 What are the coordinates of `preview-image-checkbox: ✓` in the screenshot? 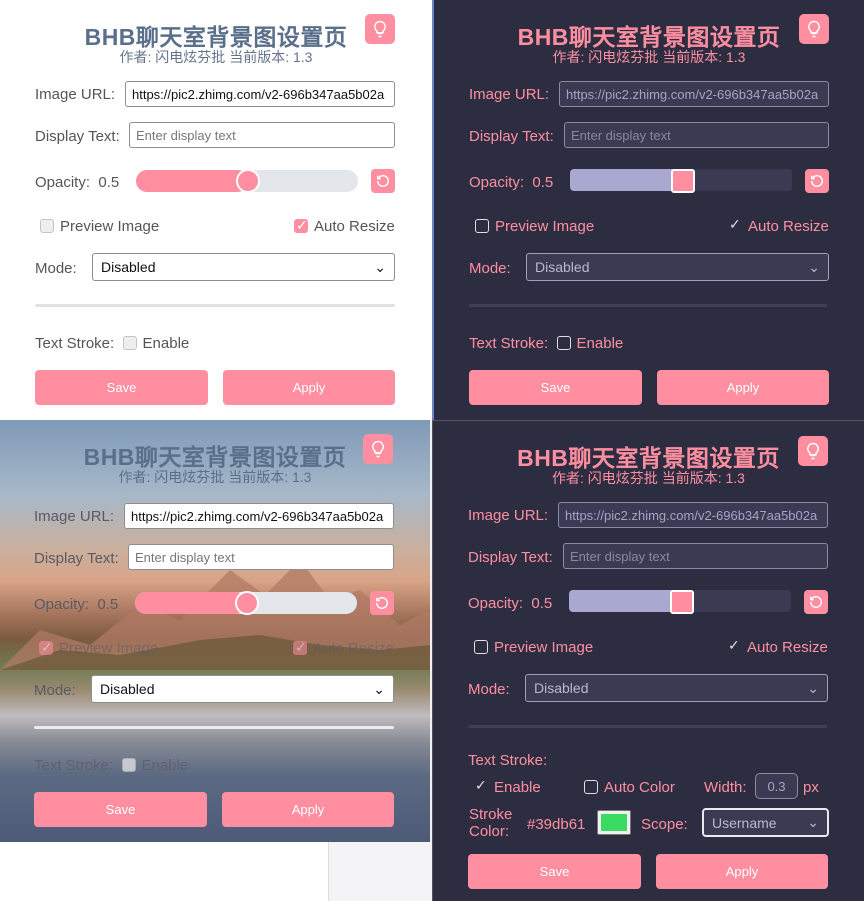 It's located at (46, 647).